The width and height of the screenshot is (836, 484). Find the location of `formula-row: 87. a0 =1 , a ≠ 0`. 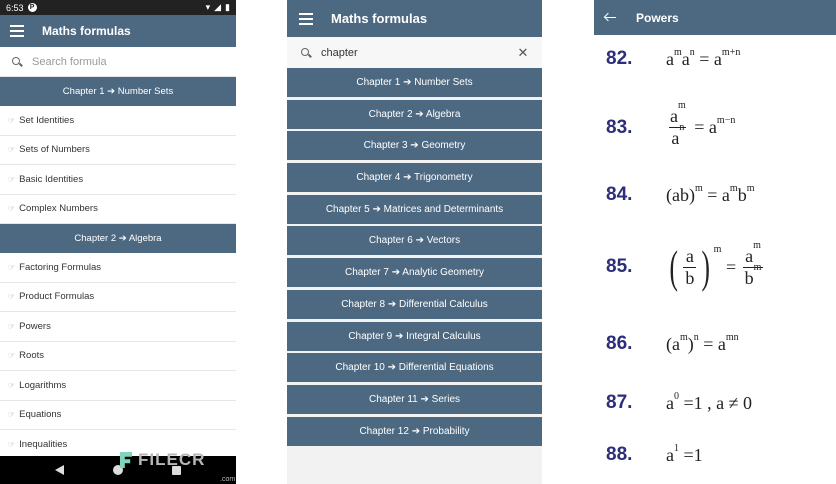

formula-row: 87. a0 =1 , a ≠ 0 is located at coordinates (715, 402).